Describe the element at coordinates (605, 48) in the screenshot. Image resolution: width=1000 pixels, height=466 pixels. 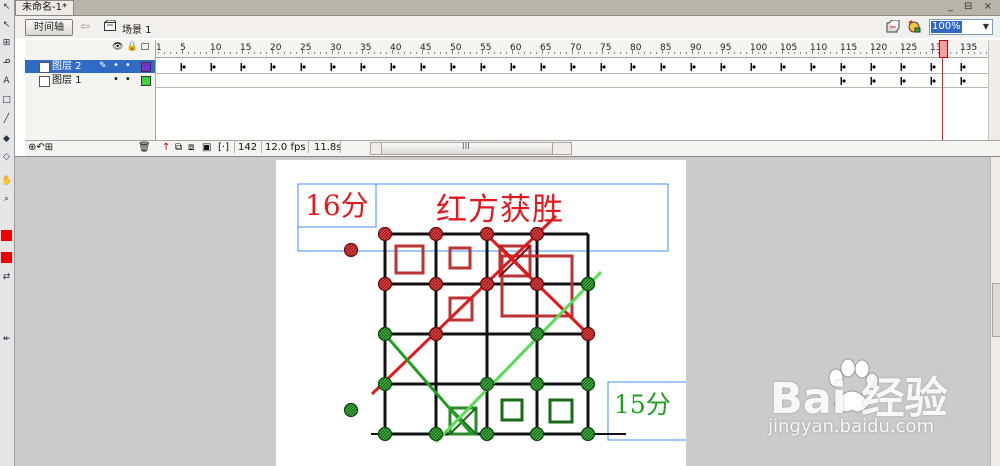
I see `ruler-label: 75` at that location.